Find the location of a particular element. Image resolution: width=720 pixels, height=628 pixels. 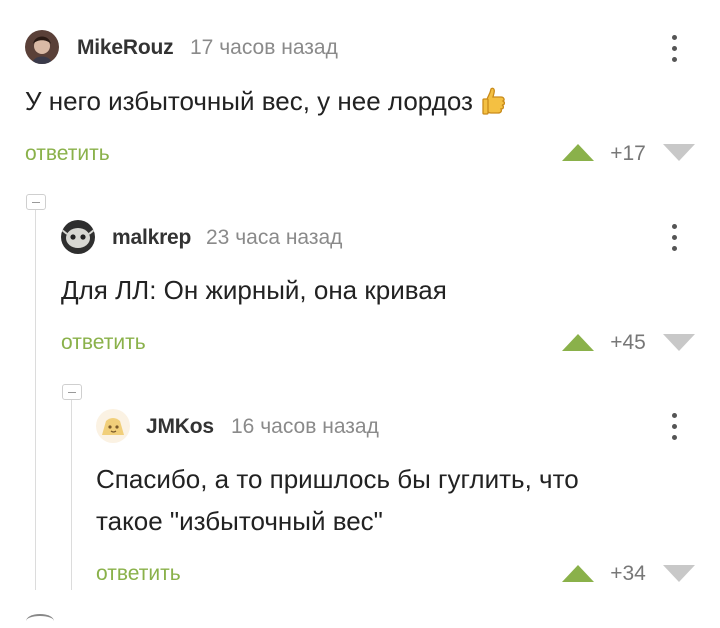

rating: +45 is located at coordinates (628, 342).